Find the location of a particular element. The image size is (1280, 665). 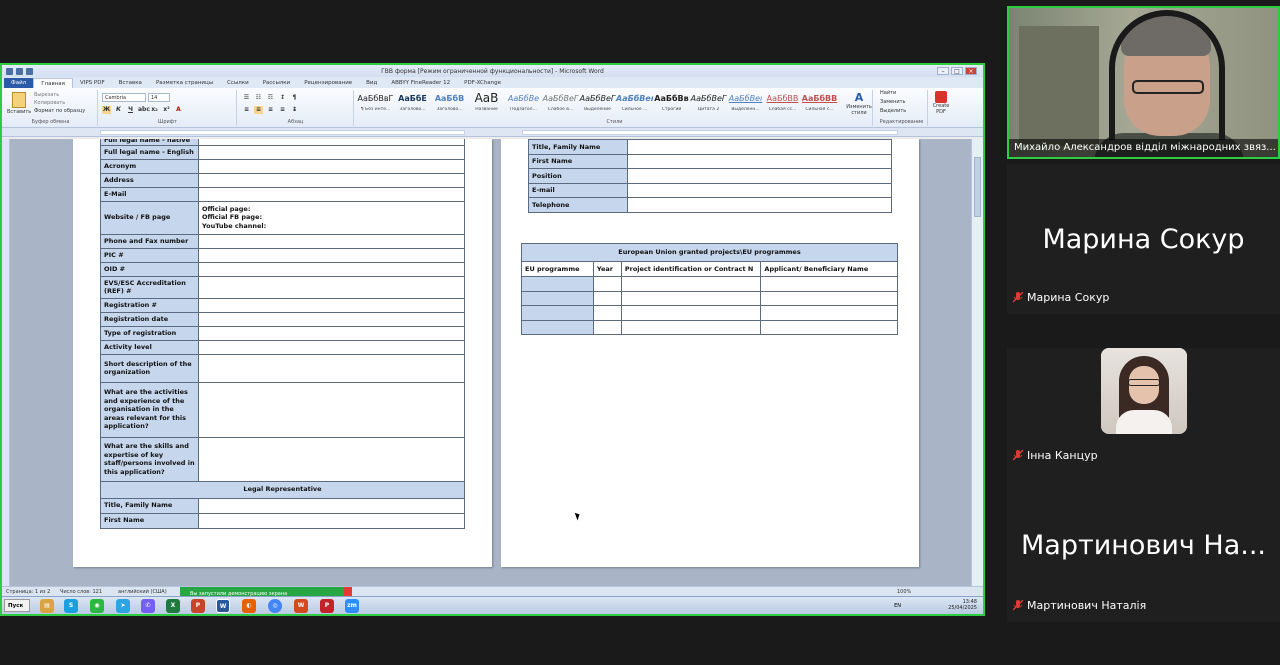

excel-icon: X is located at coordinates (173, 606).